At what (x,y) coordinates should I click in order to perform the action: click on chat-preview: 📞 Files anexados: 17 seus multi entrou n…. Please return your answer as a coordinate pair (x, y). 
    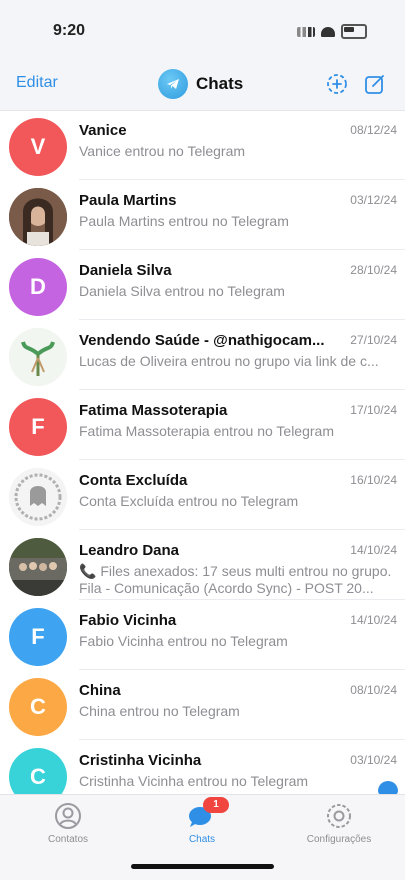
    Looking at the image, I should click on (235, 579).